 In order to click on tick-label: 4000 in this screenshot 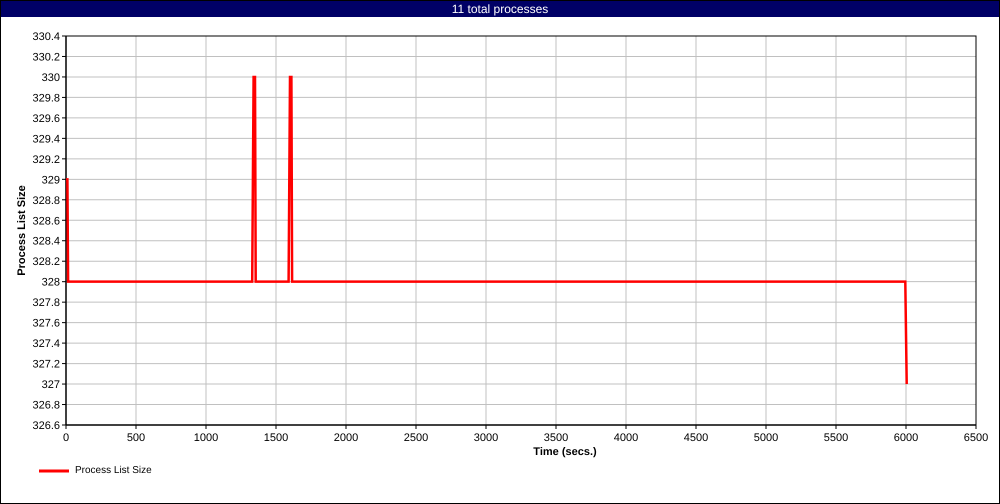, I will do `click(626, 438)`.